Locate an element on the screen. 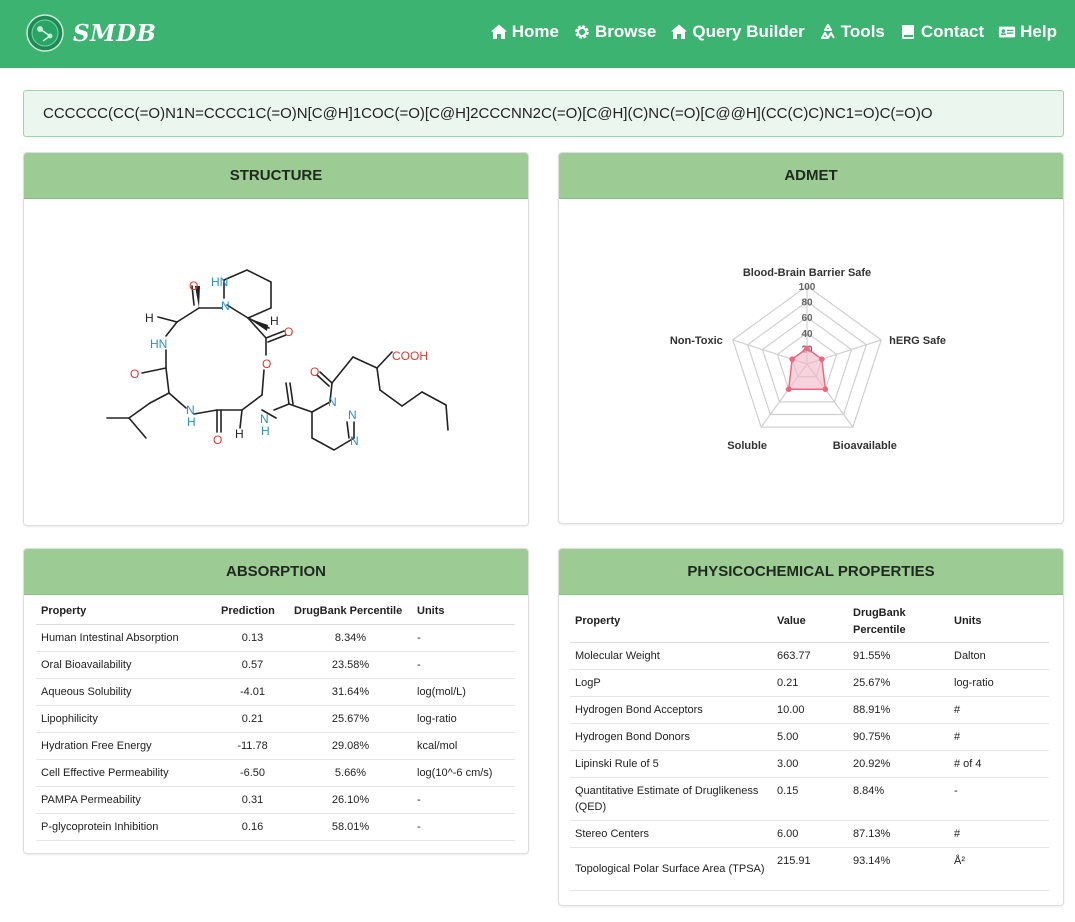 This screenshot has height=922, width=1075. nav-query-builder: Query Builder is located at coordinates (737, 32).